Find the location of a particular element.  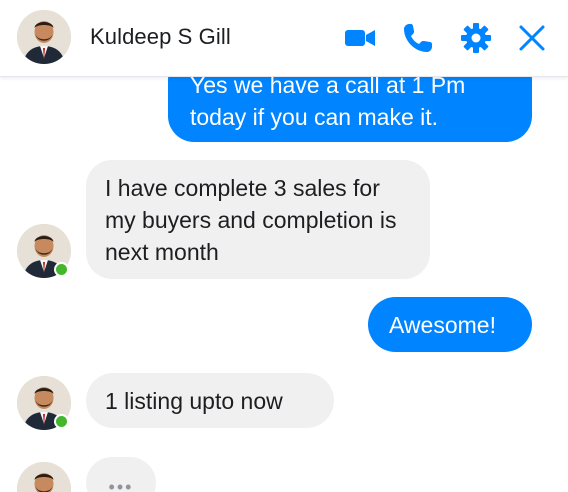

message-text: Awesome! is located at coordinates (442, 325).